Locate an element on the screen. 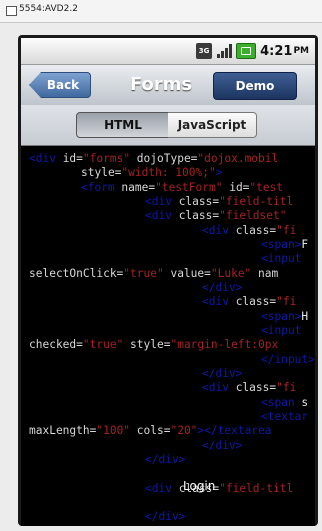 This screenshot has height=531, width=322. window-title: 5554:AVD2.2 is located at coordinates (48, 9).